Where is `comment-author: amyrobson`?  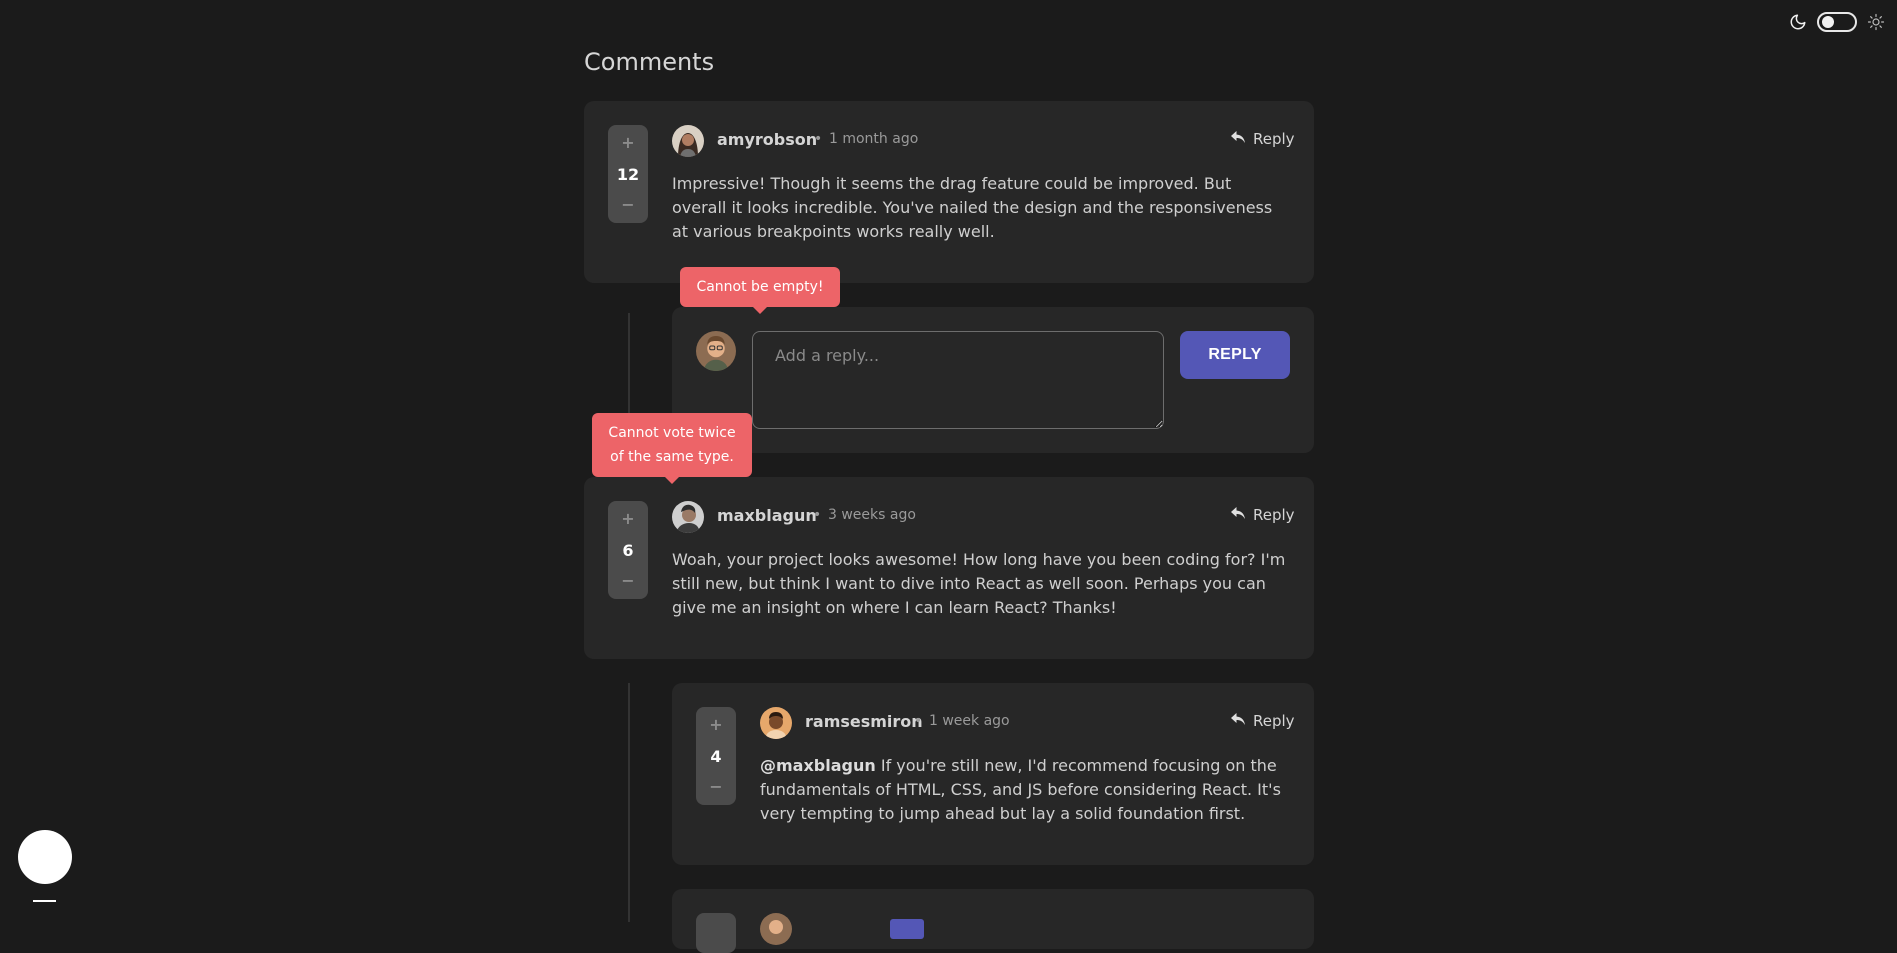
comment-author: amyrobson is located at coordinates (767, 139).